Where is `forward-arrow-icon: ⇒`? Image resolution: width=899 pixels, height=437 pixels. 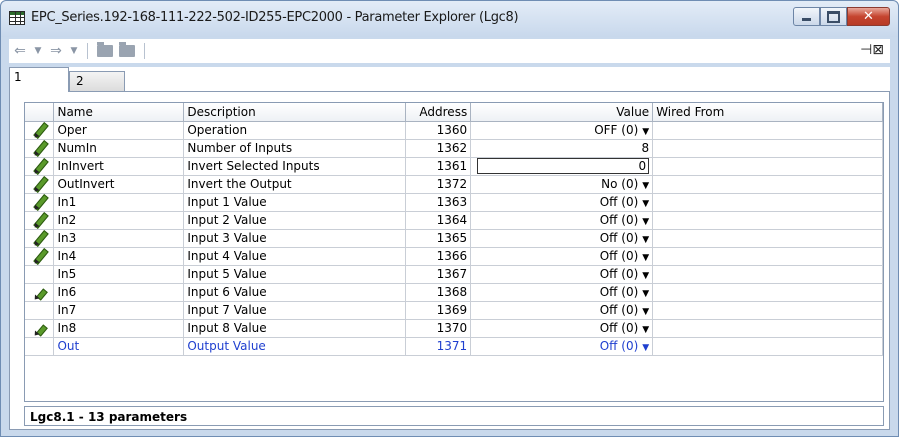
forward-arrow-icon: ⇒ is located at coordinates (56, 51).